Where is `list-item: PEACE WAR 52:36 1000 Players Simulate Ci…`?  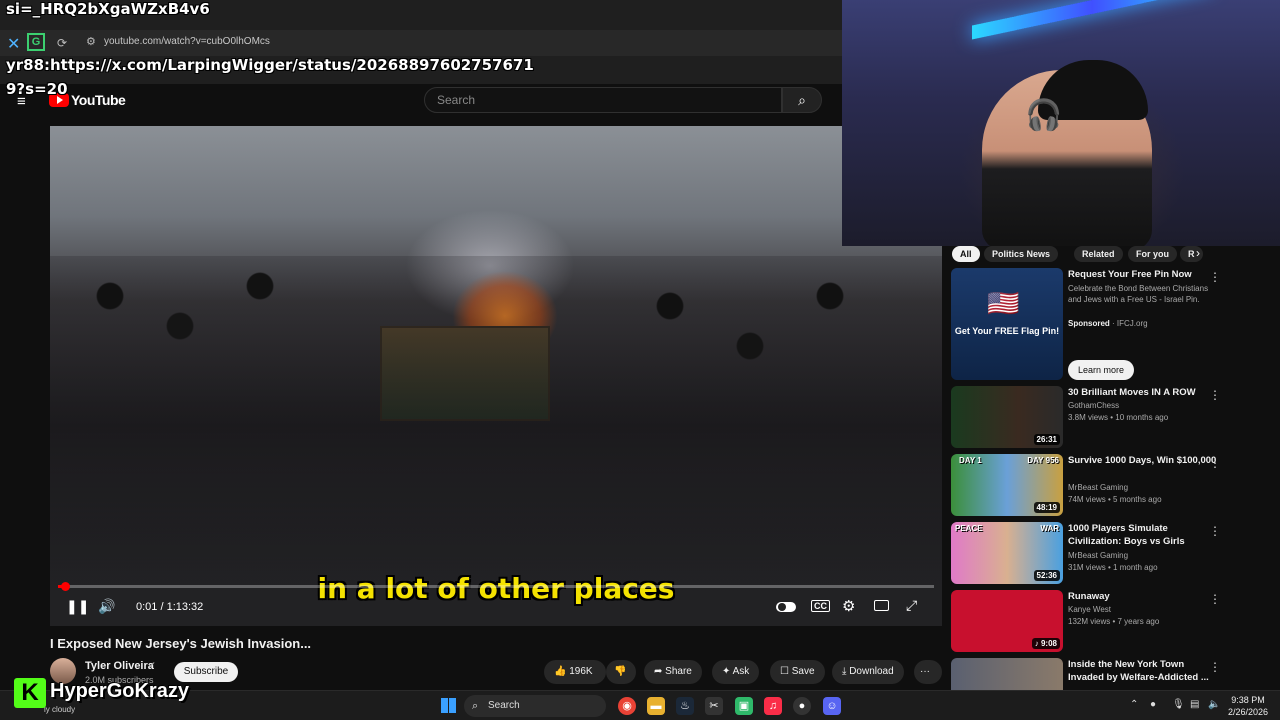 list-item: PEACE WAR 52:36 1000 Players Simulate Ci… is located at coordinates (1115, 553).